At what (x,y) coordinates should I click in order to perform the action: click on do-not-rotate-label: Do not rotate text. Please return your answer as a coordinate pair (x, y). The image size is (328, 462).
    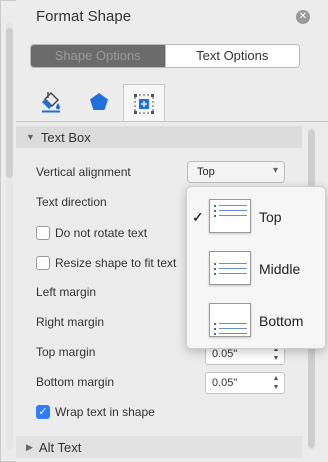
    Looking at the image, I should click on (101, 233).